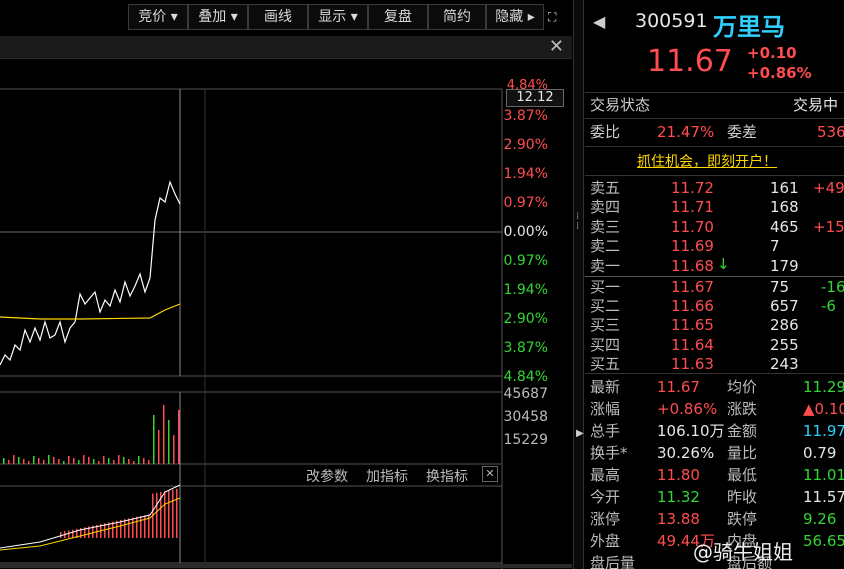  What do you see at coordinates (338, 17) in the screenshot?
I see `display-button: 显示 ▾` at bounding box center [338, 17].